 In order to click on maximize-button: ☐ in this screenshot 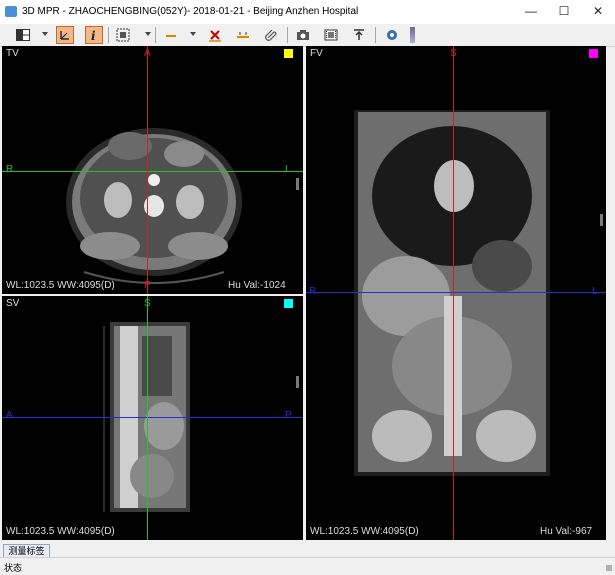, I will do `click(564, 12)`.